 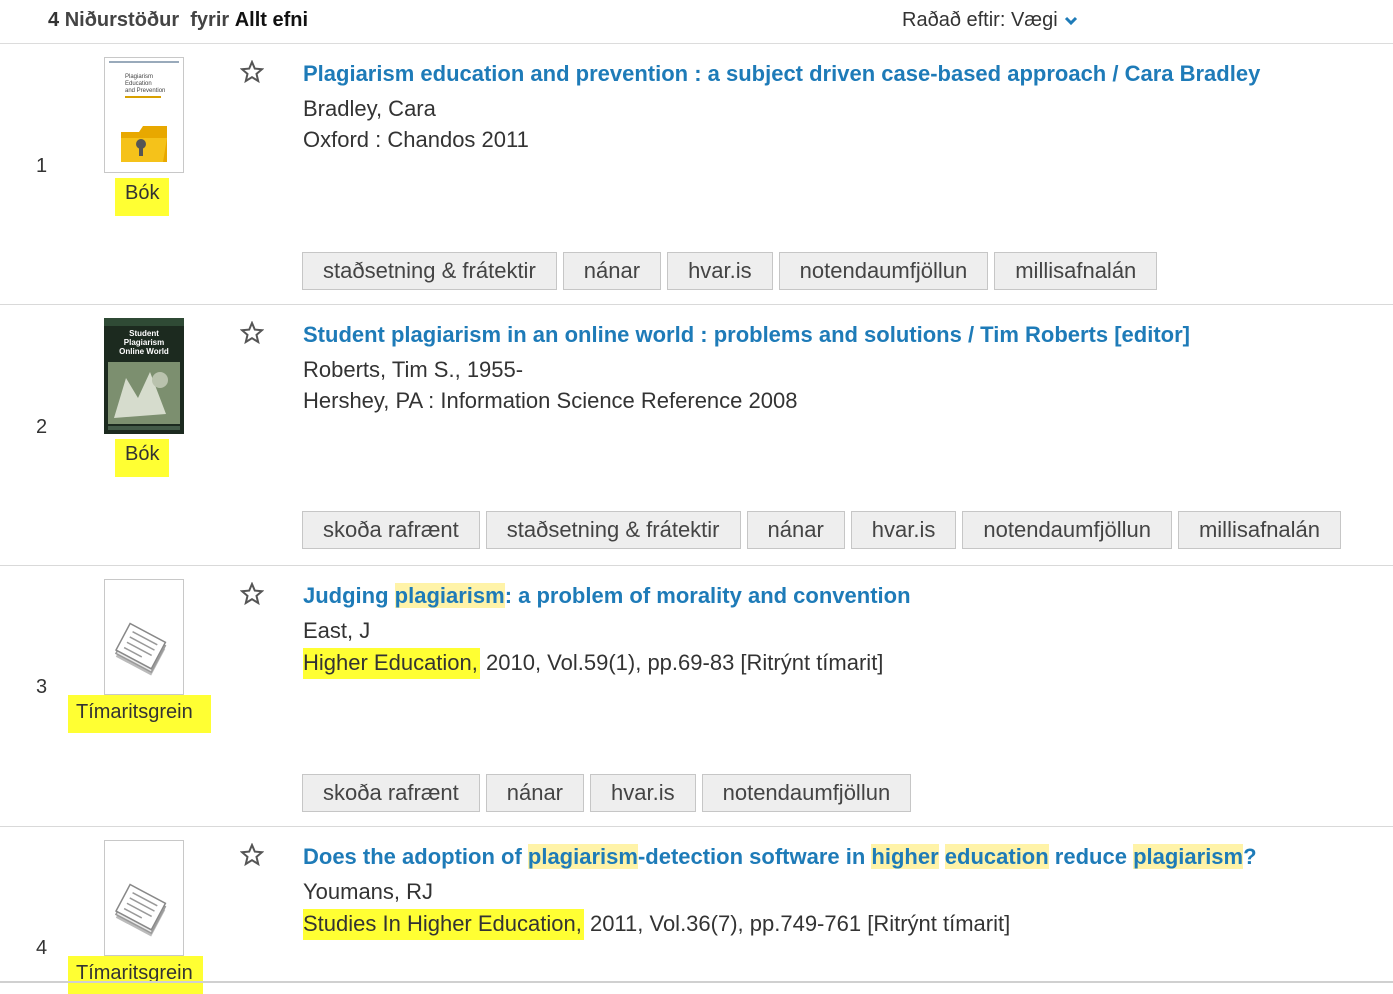 What do you see at coordinates (349, 595) in the screenshot?
I see `title-part: Judging` at bounding box center [349, 595].